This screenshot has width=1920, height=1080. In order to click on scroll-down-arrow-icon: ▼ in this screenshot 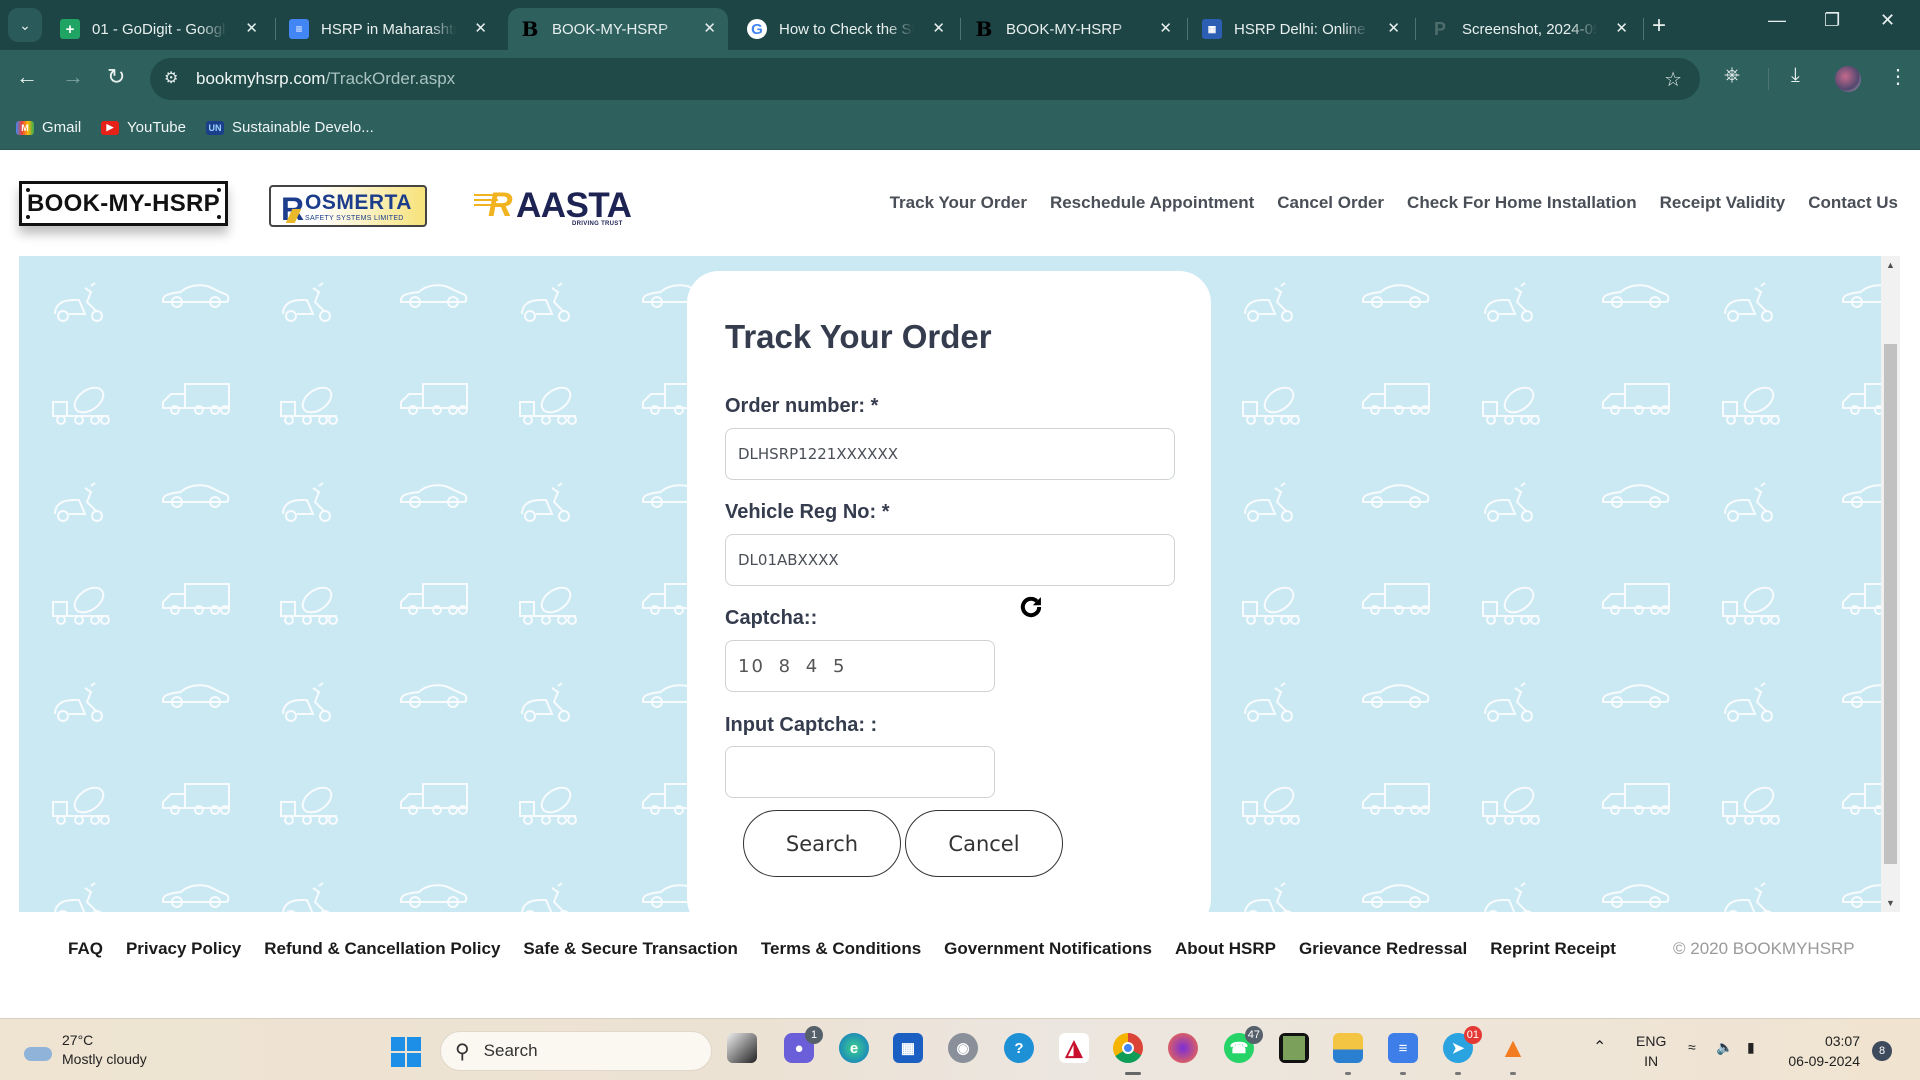, I will do `click(1890, 903)`.